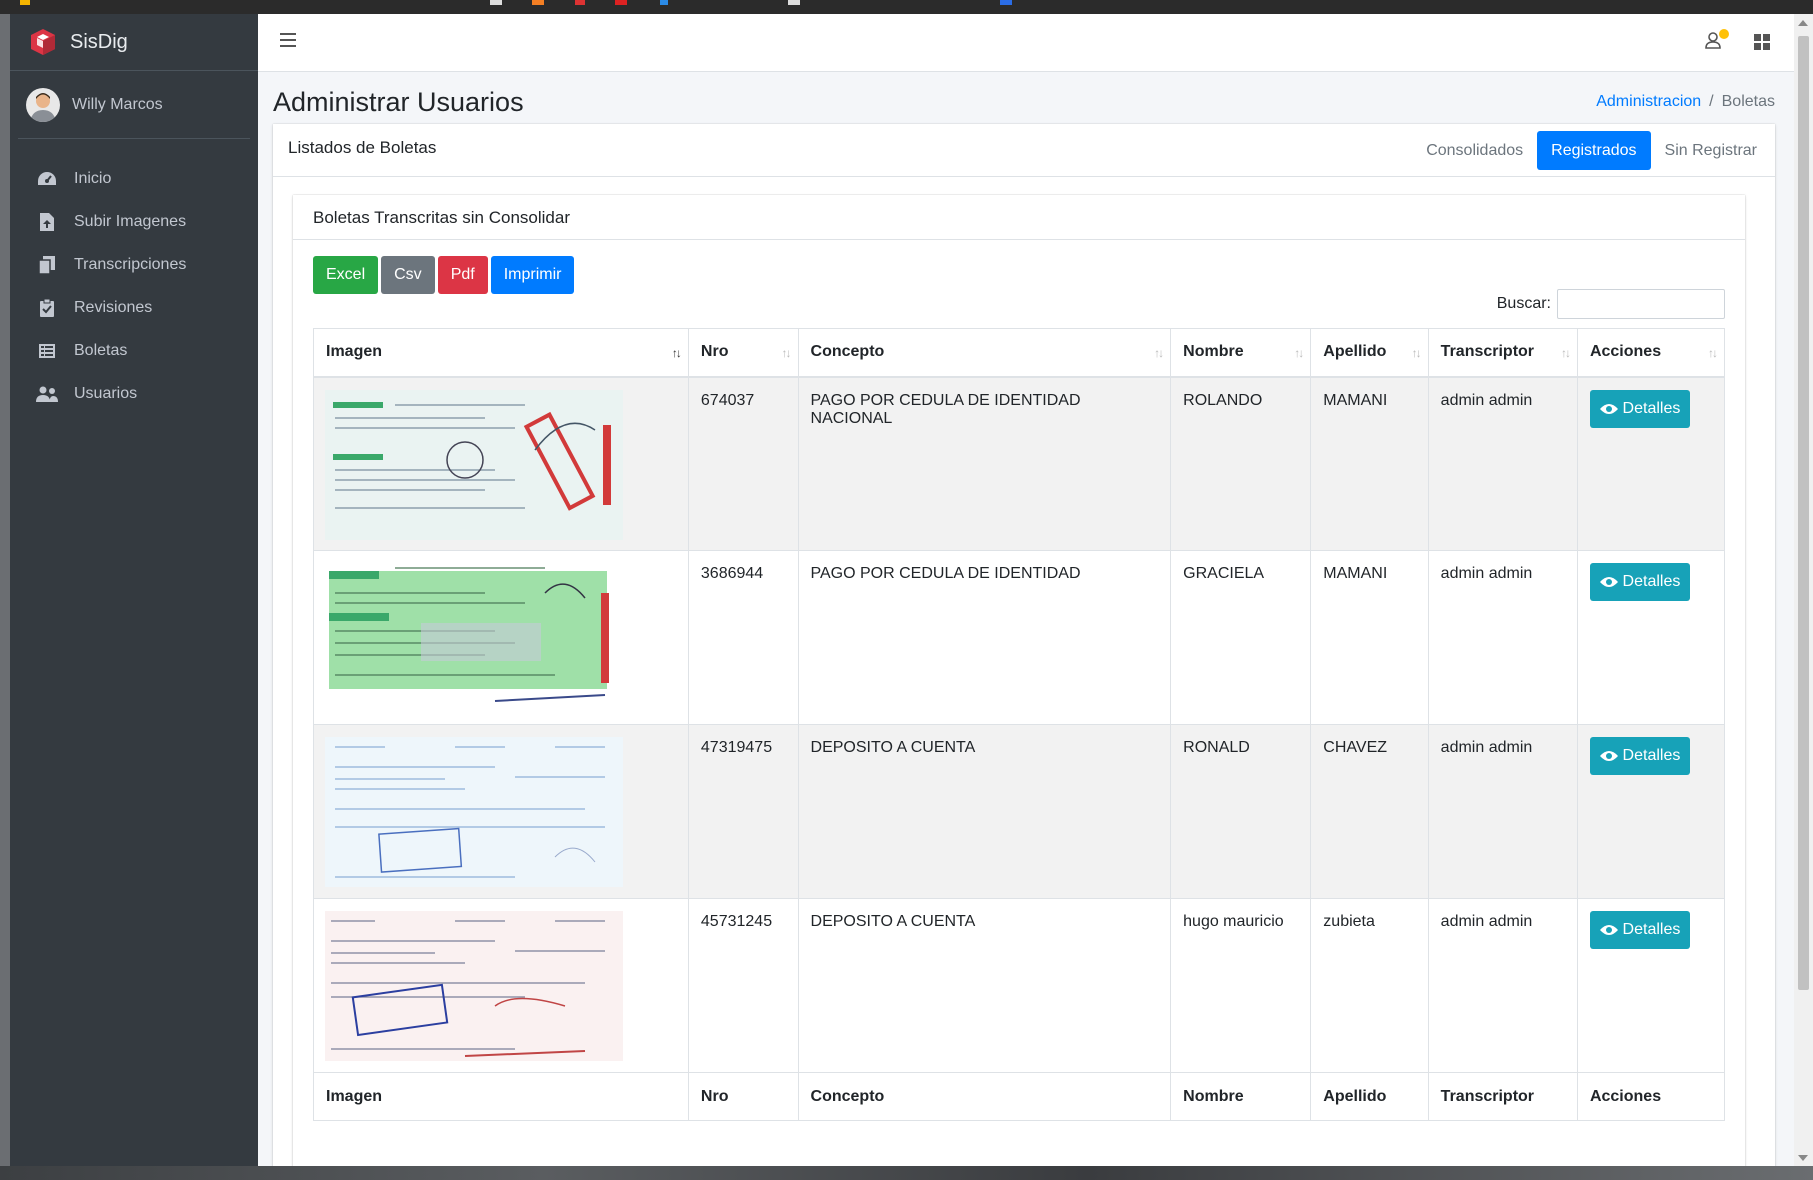 The width and height of the screenshot is (1813, 1180). What do you see at coordinates (106, 393) in the screenshot?
I see `sidebar-item-label: Usuarios` at bounding box center [106, 393].